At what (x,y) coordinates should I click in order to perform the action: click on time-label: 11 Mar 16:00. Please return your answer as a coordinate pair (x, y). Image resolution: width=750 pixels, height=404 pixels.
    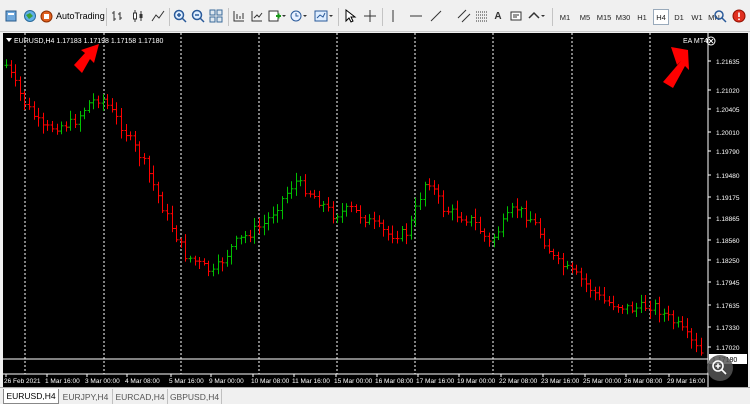
    Looking at the image, I should click on (311, 381).